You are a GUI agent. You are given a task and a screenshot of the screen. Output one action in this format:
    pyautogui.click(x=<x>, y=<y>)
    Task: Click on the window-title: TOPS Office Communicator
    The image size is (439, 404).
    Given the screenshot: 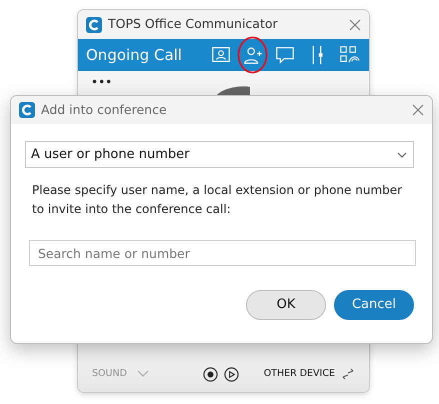 What is the action you would take?
    pyautogui.click(x=193, y=24)
    